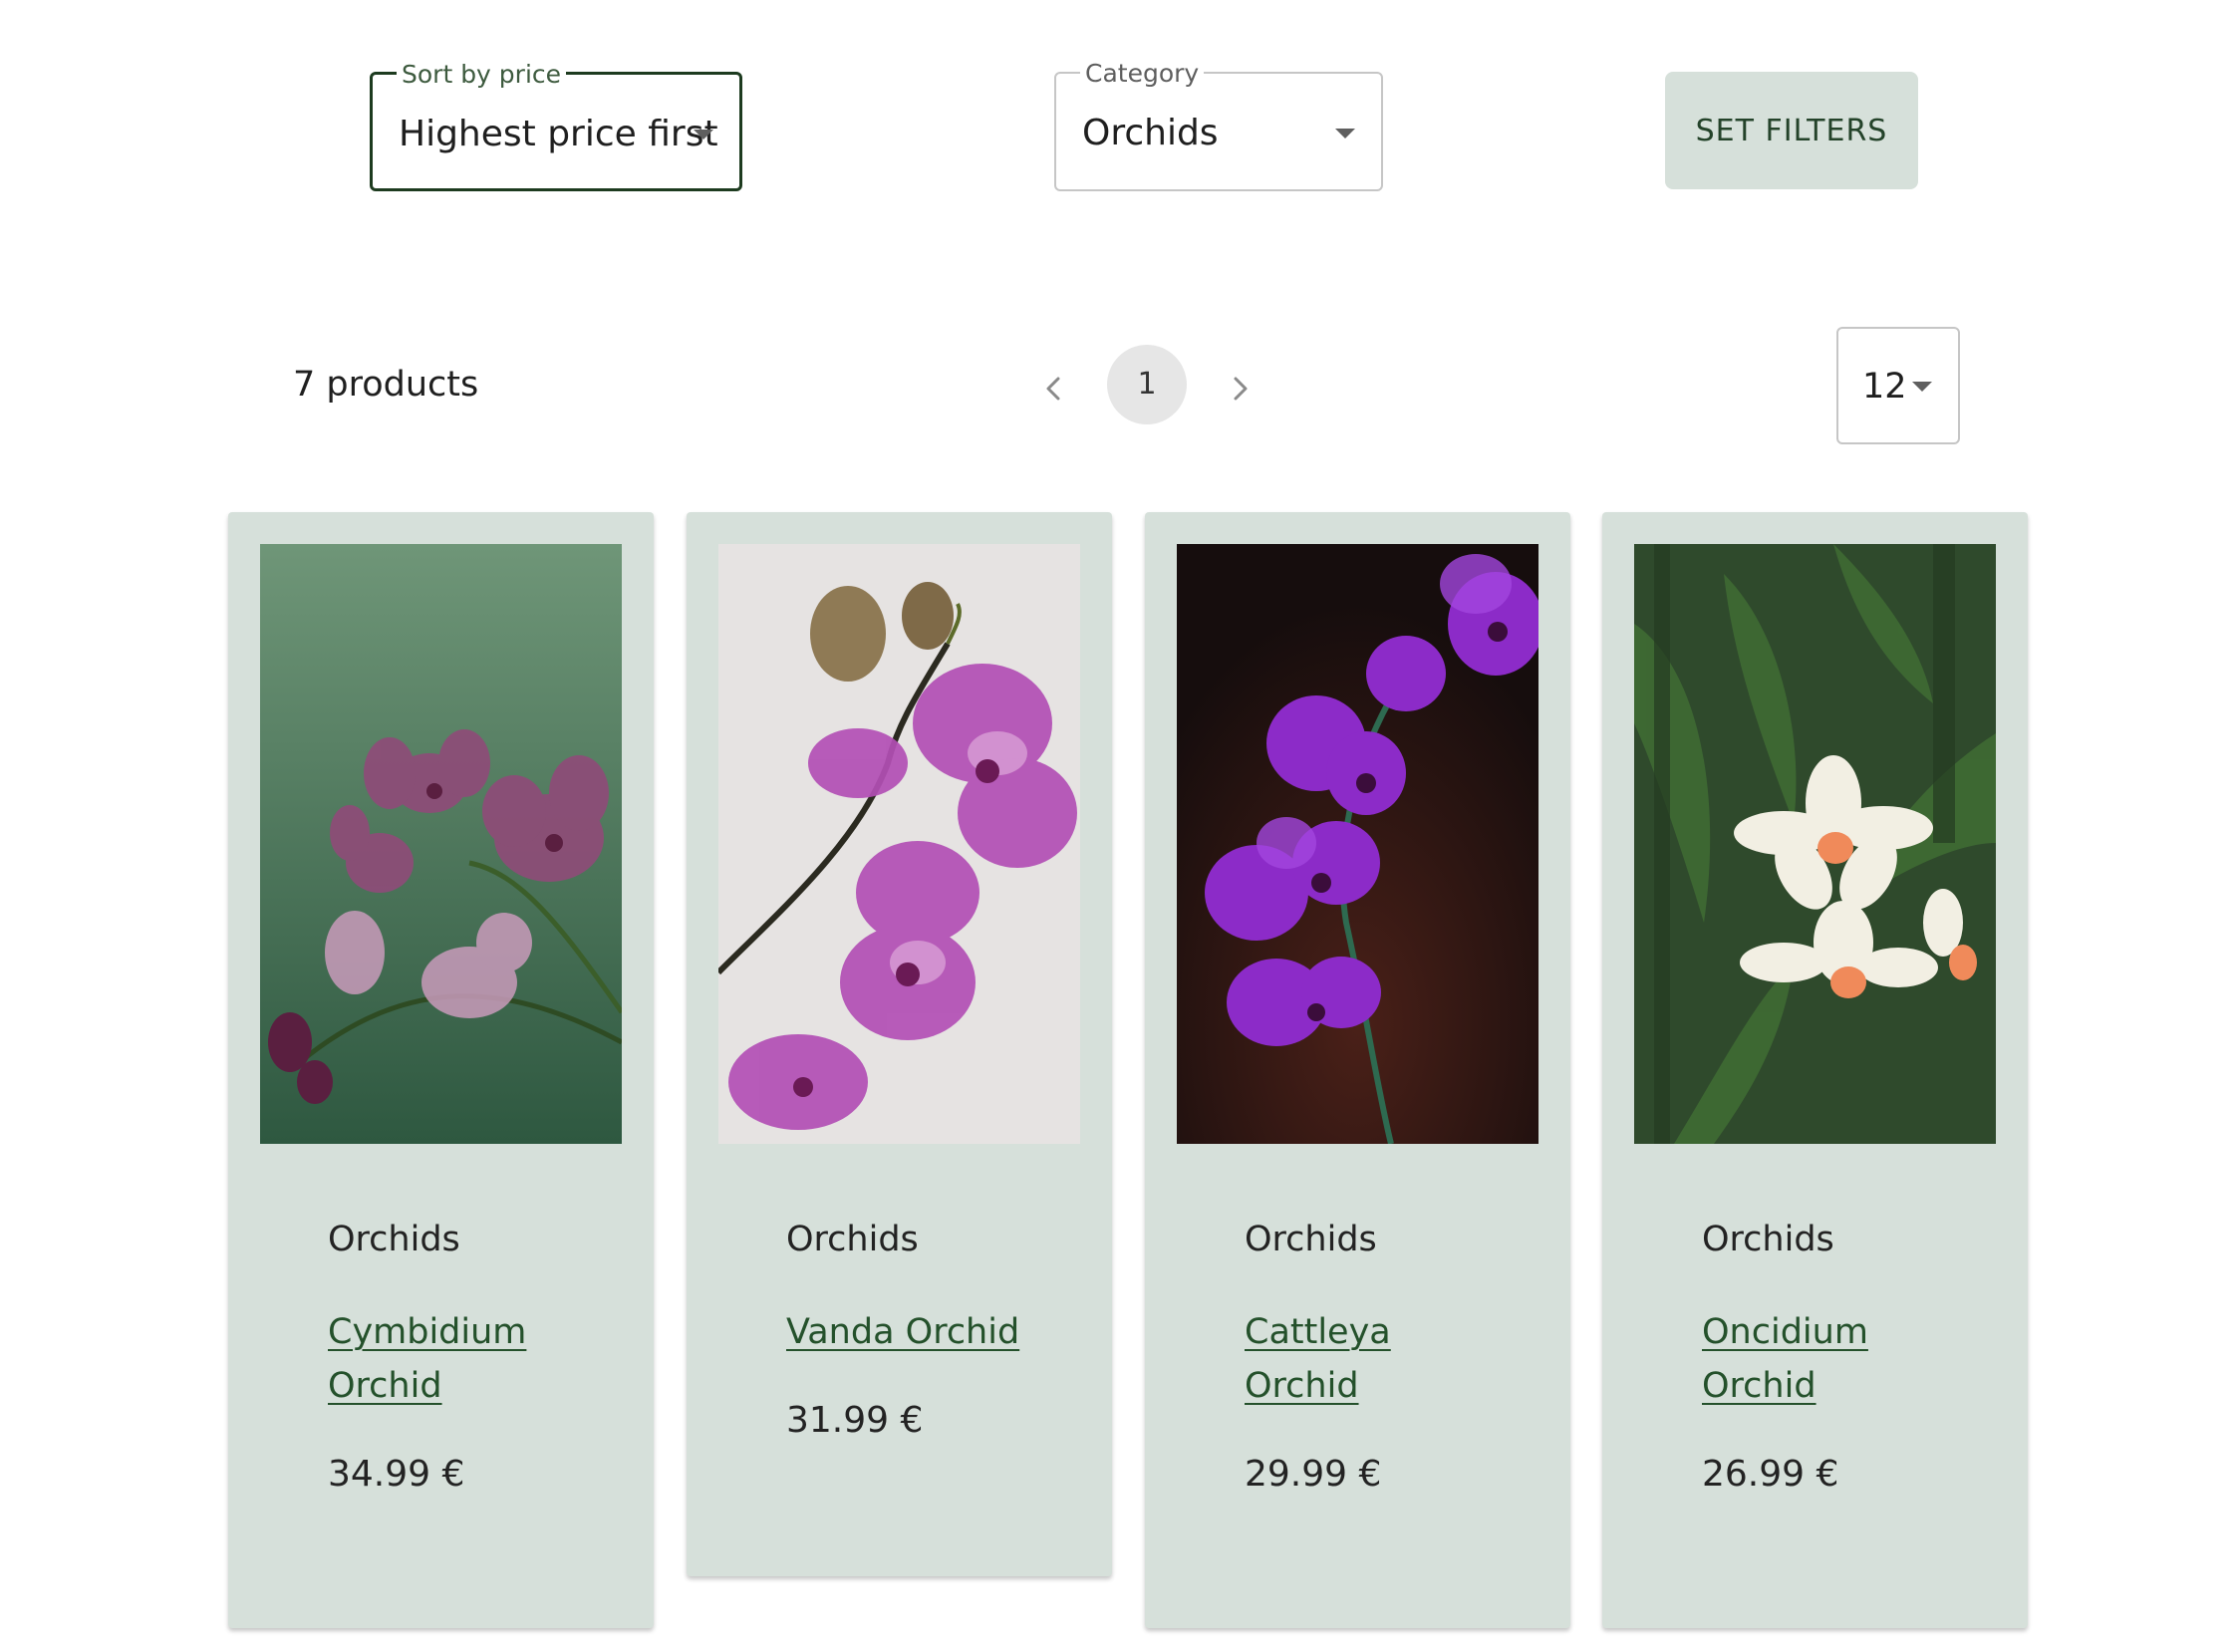 This screenshot has width=2237, height=1652. I want to click on category-select: Category Orchids, so click(1219, 126).